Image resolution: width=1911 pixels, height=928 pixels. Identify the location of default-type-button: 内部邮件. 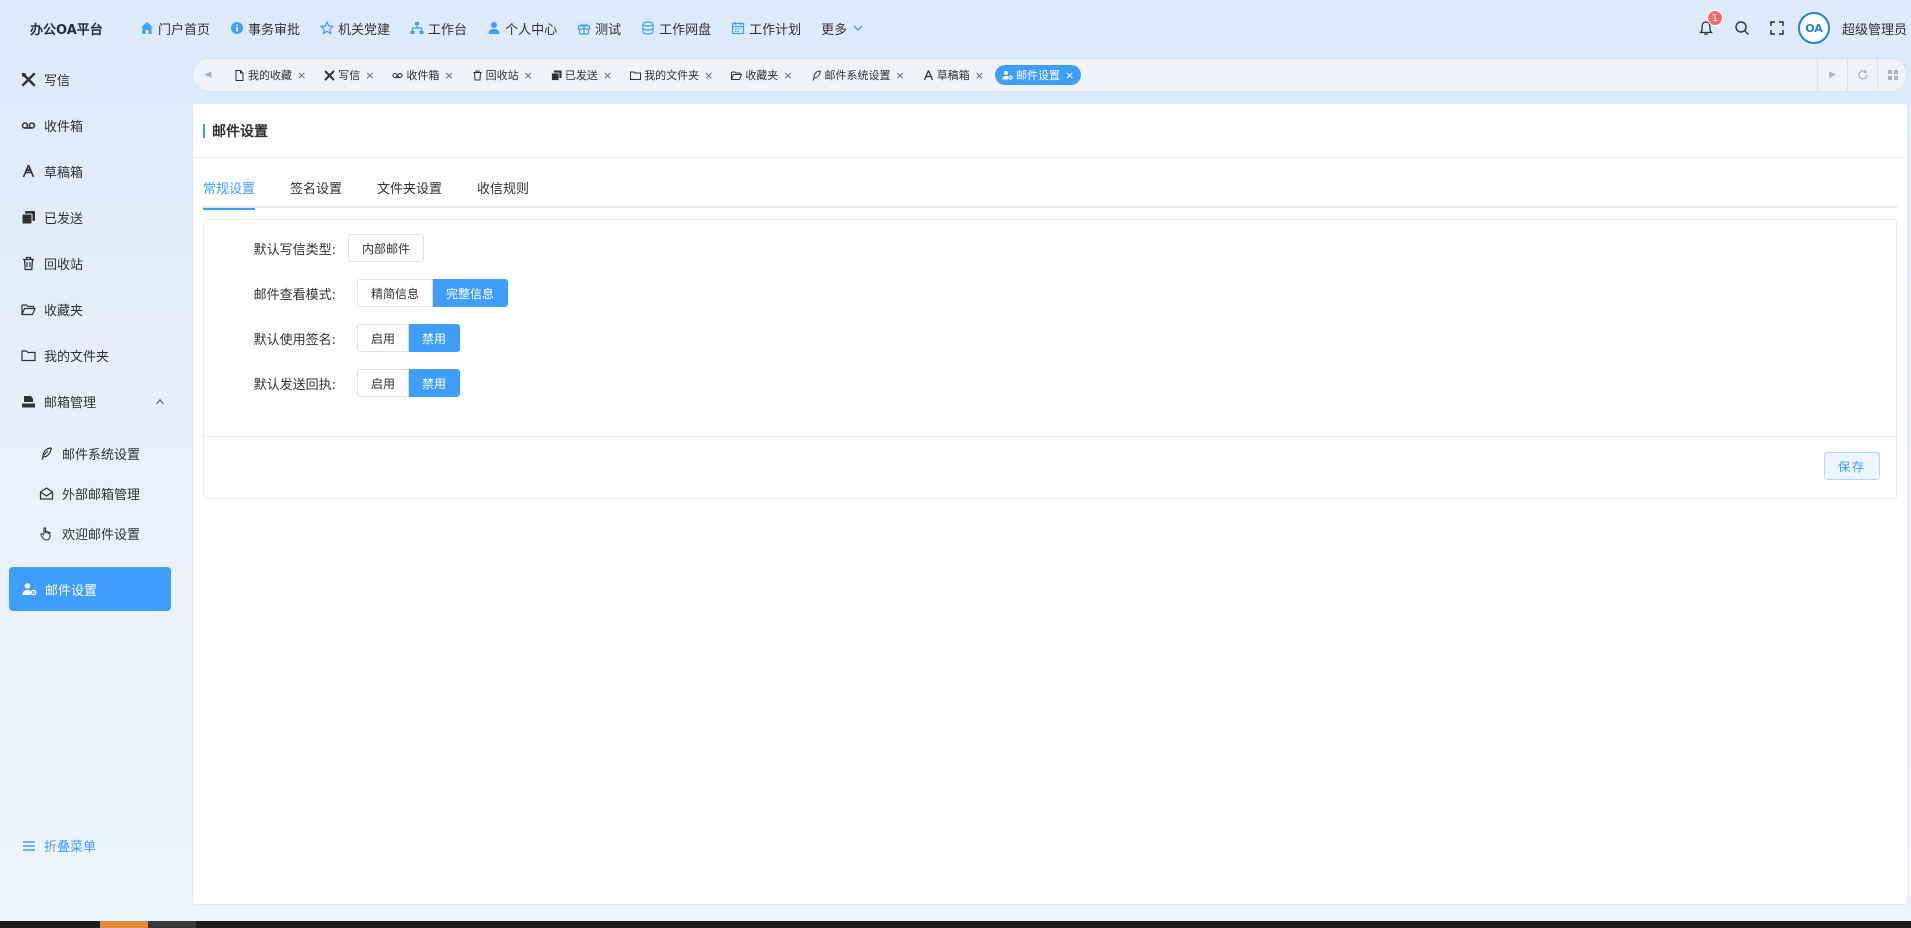
(386, 248).